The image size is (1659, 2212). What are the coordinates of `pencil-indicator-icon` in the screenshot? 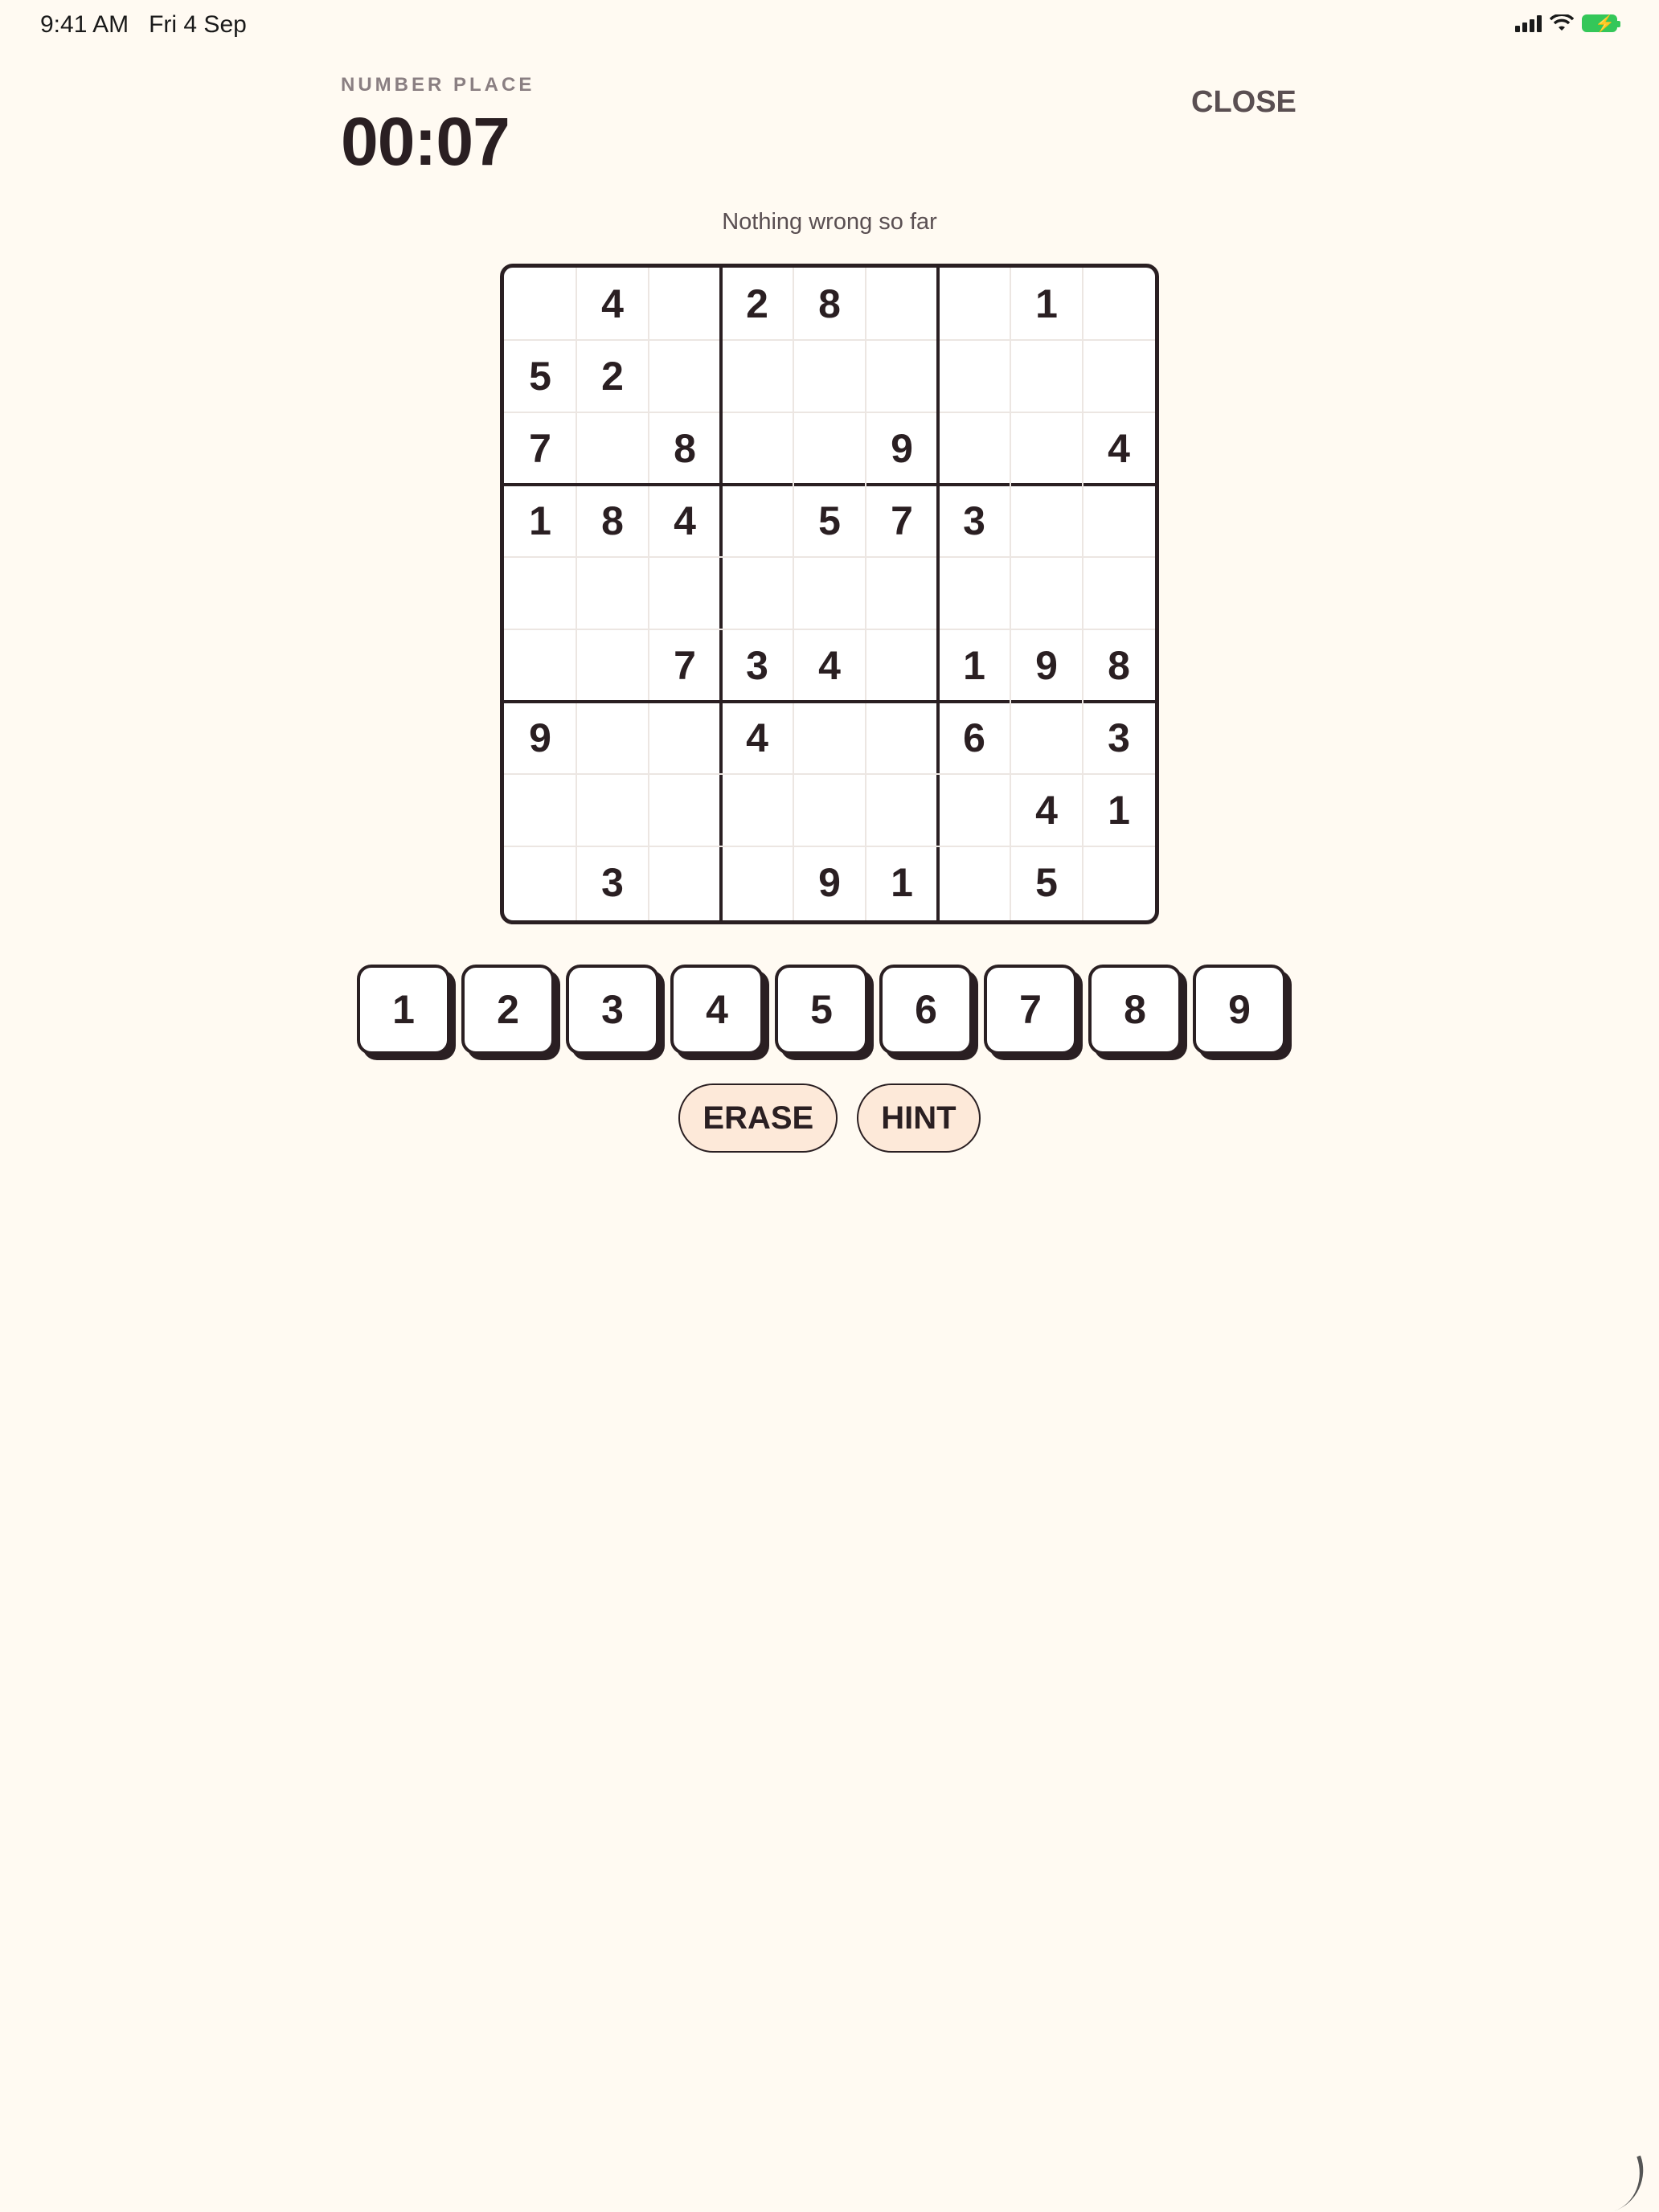 It's located at (1626, 2183).